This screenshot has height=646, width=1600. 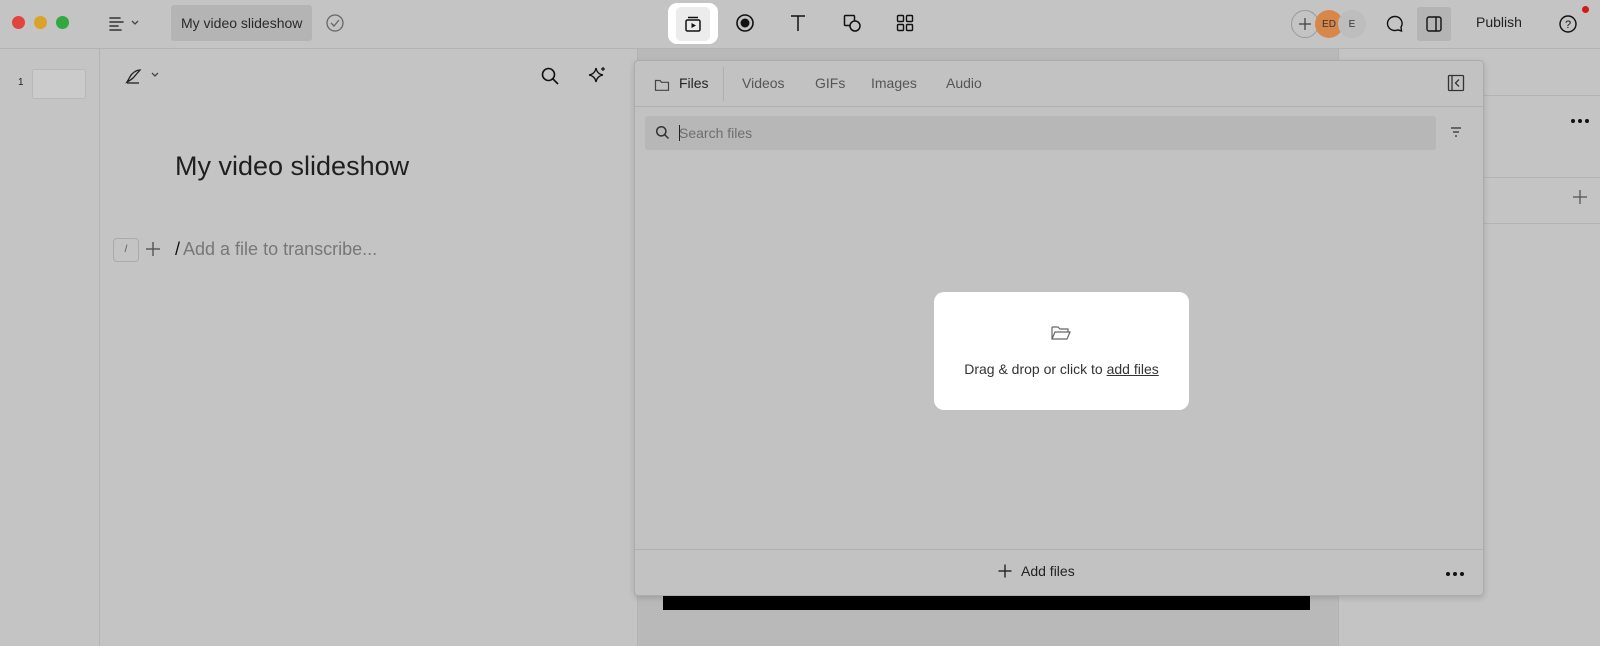 I want to click on more-options-button, so click(x=1455, y=573).